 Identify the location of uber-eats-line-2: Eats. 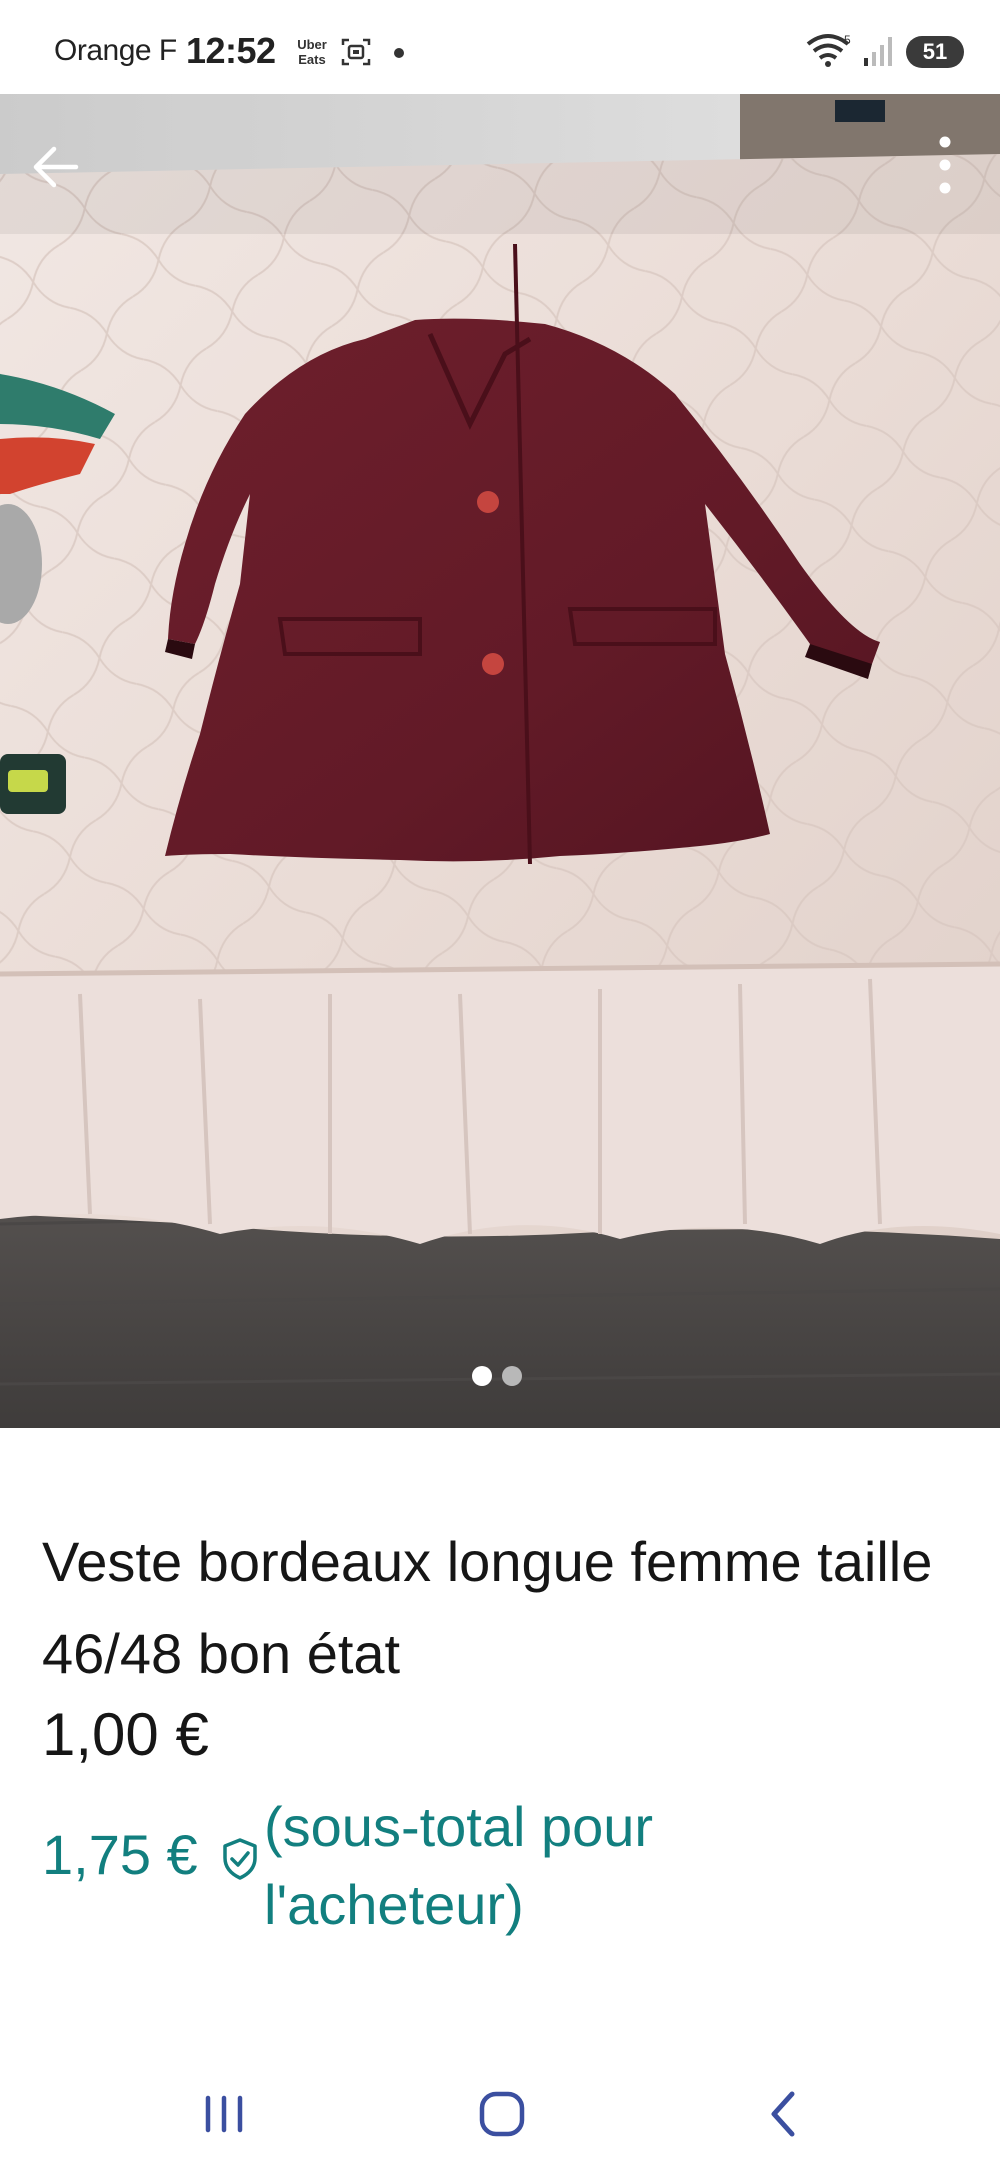
(312, 59).